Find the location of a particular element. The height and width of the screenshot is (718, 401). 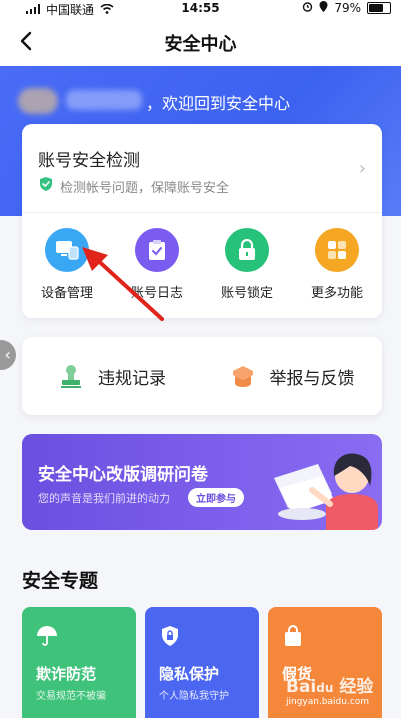

status-bar: 中国联通 14:55 79% is located at coordinates (200, 9).